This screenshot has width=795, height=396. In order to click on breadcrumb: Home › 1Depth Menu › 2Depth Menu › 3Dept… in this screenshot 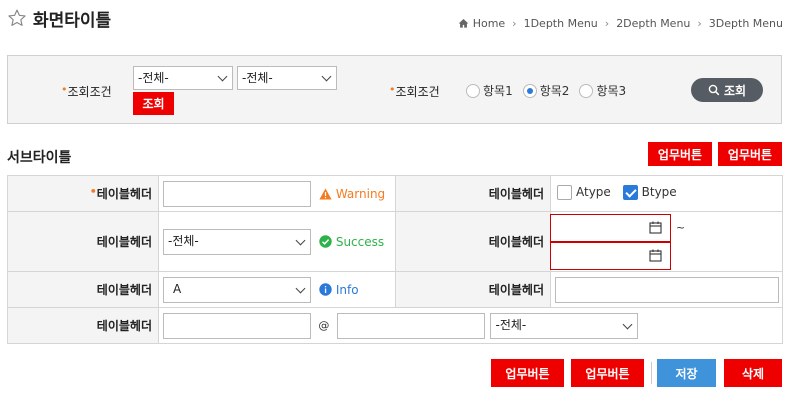, I will do `click(620, 23)`.